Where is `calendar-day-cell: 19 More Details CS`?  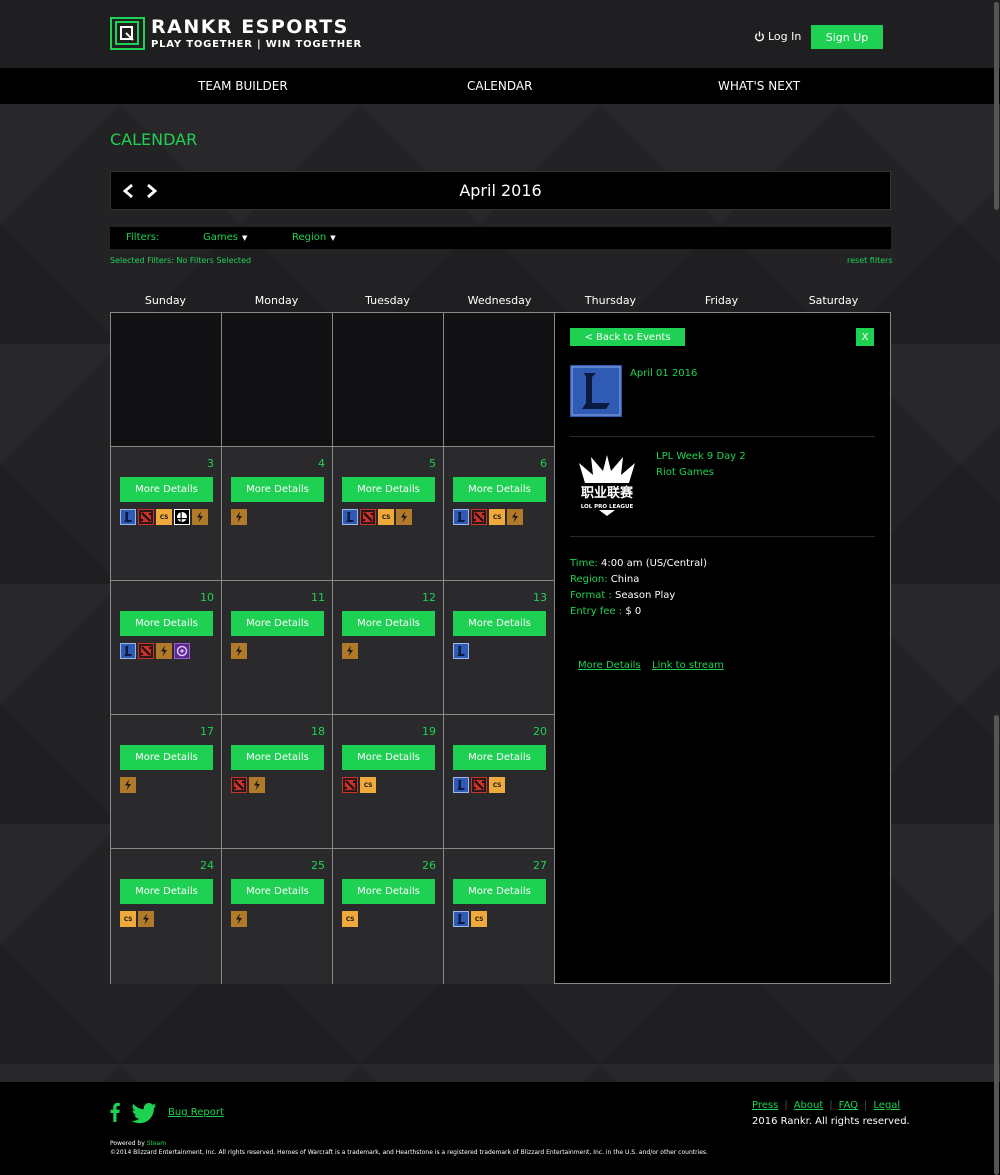
calendar-day-cell: 19 More Details CS is located at coordinates (388, 782).